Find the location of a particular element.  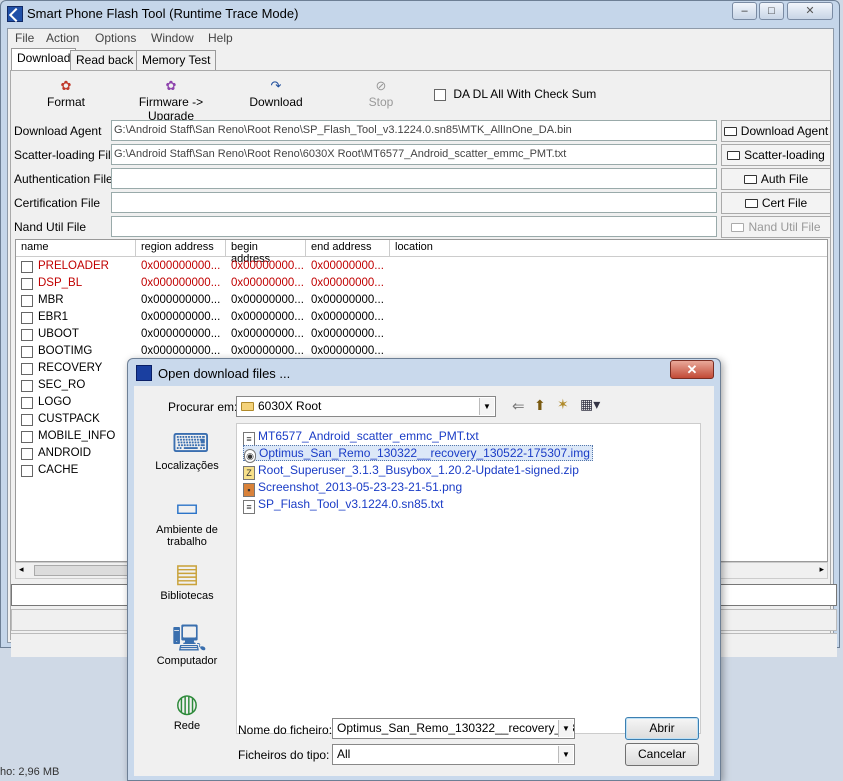

file-item: ≡ SP_Flash_Tool_v3.1224.0.sn85.txt is located at coordinates (343, 505).